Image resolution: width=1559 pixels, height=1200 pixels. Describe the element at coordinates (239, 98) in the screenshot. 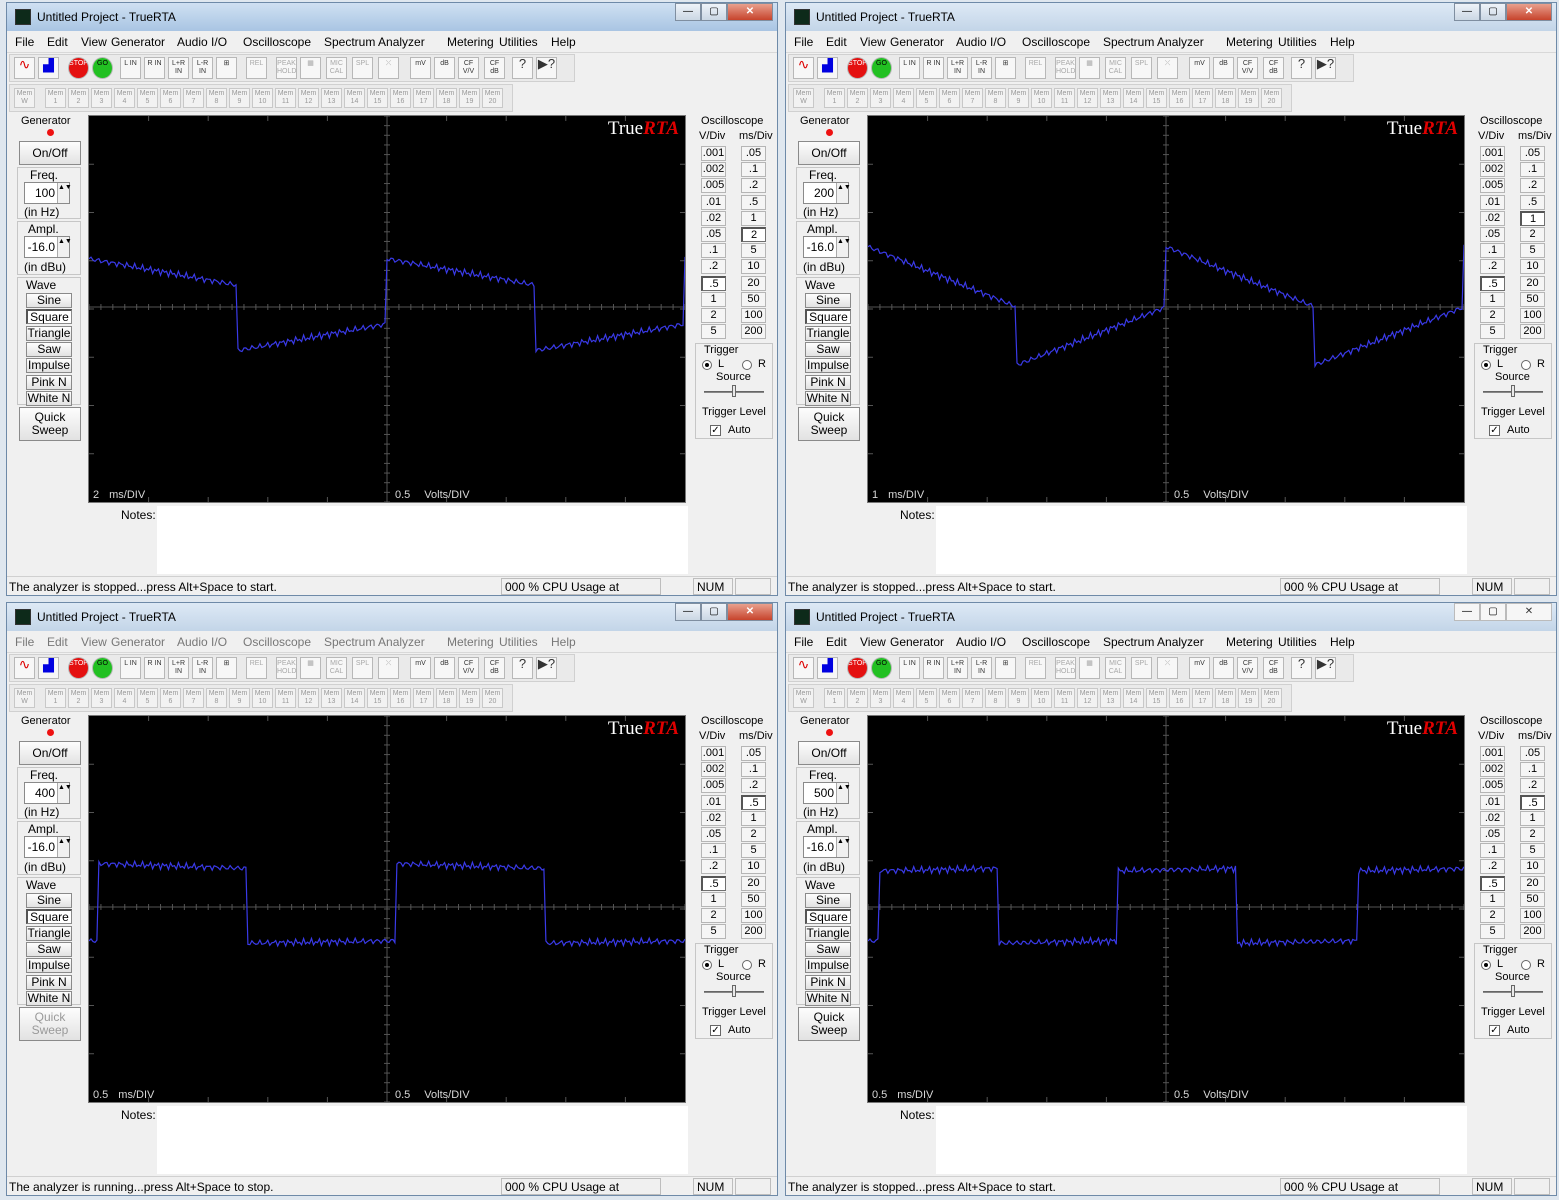

I see `memory-button: Mem 9` at that location.